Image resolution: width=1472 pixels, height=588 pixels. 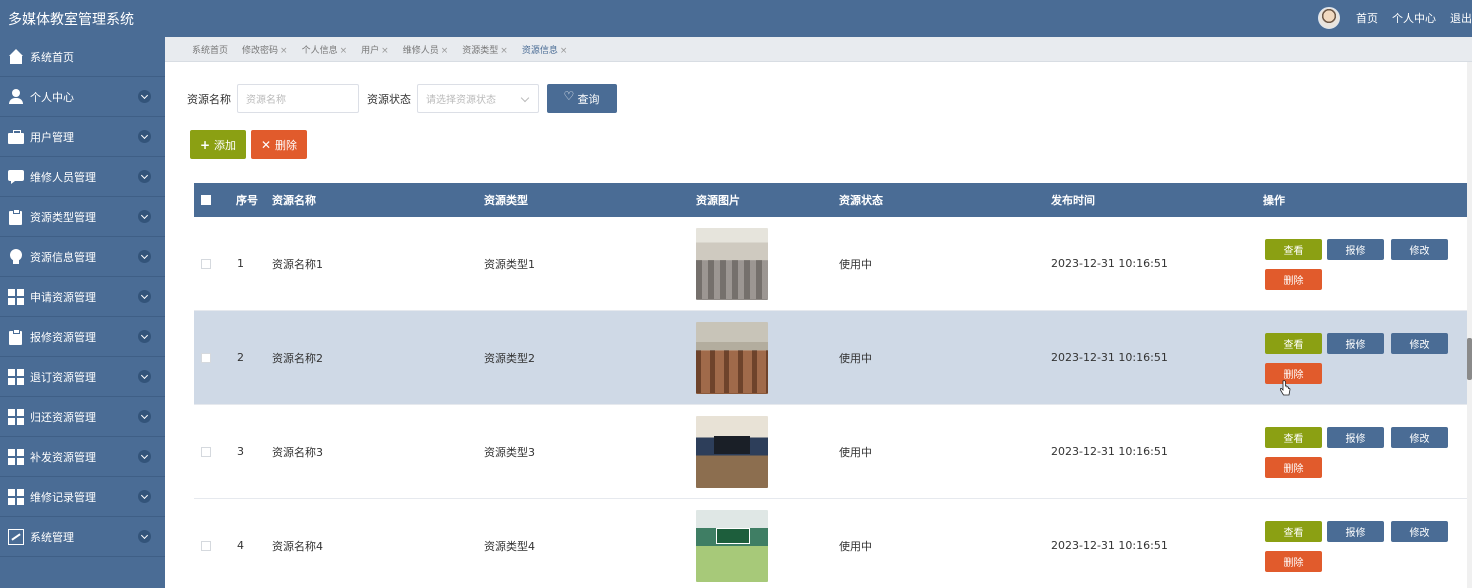 I want to click on resource-name: 资源名称2, so click(x=297, y=358).